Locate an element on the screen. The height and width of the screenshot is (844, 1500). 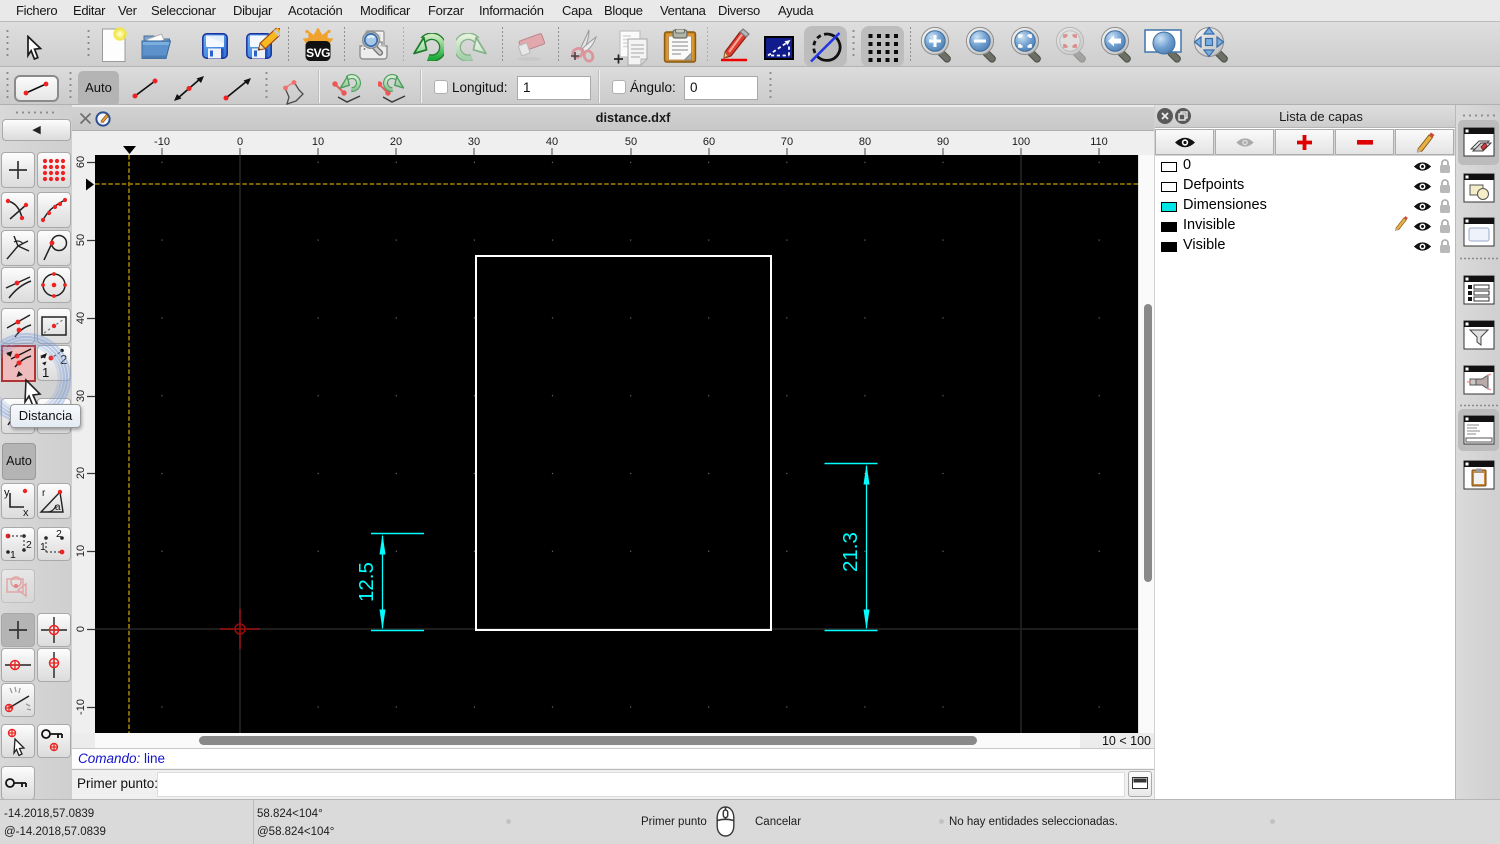
svg-text: 12.5 is located at coordinates (366, 582).